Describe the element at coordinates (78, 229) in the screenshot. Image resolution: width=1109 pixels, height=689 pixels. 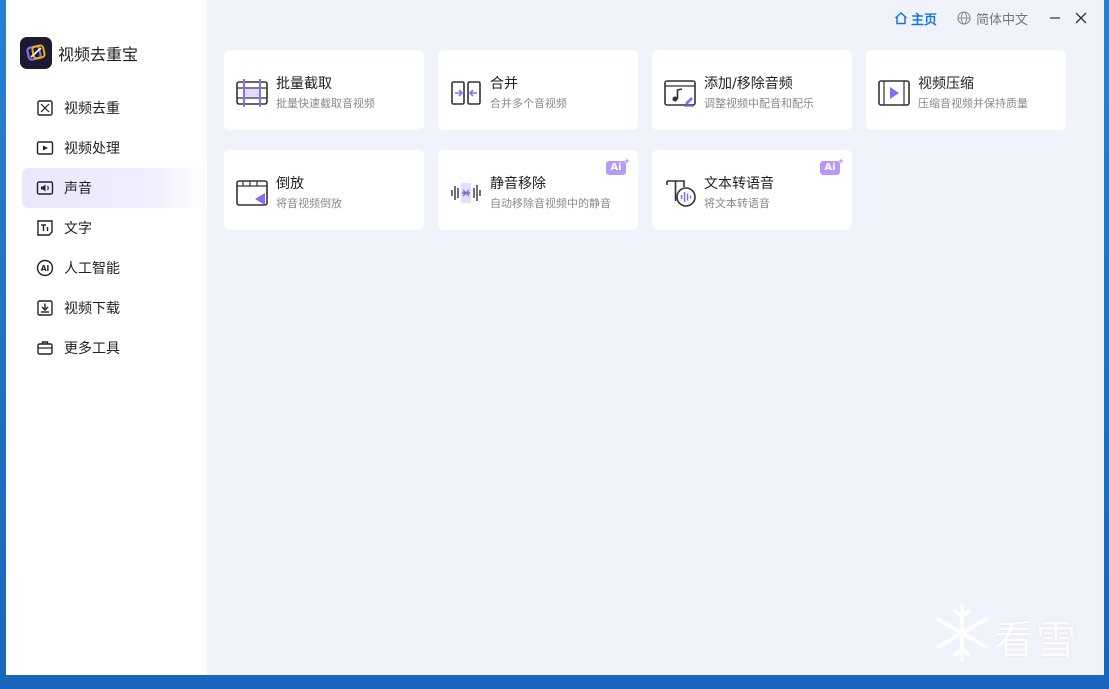
I see `sidebar-item-label: 文字` at that location.